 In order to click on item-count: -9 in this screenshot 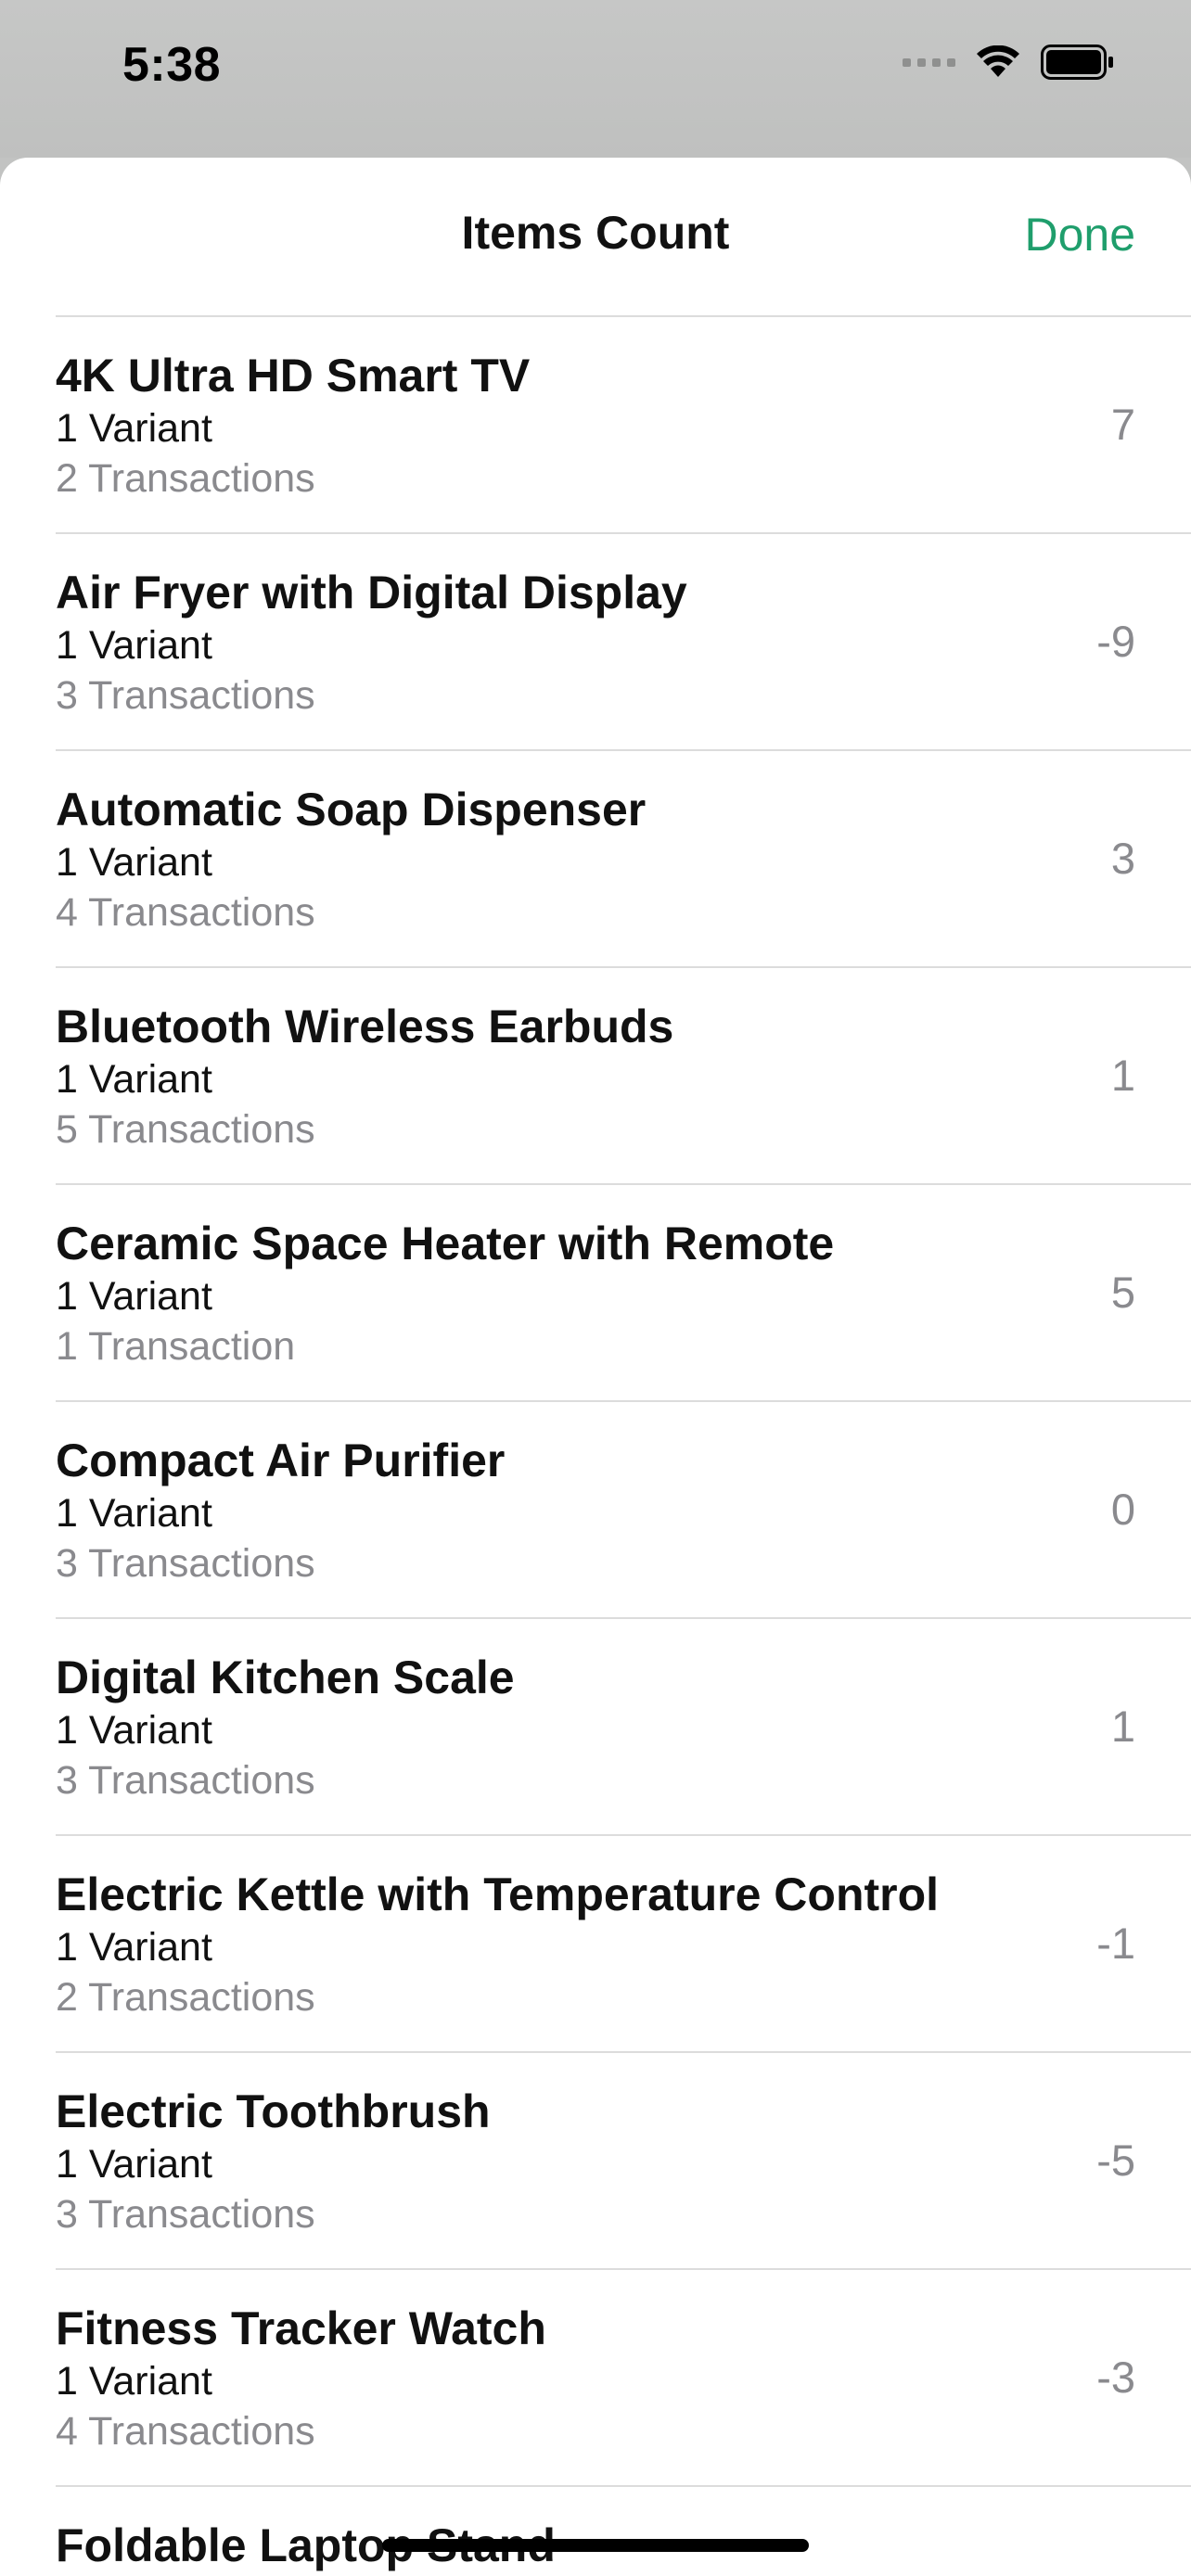, I will do `click(1115, 642)`.